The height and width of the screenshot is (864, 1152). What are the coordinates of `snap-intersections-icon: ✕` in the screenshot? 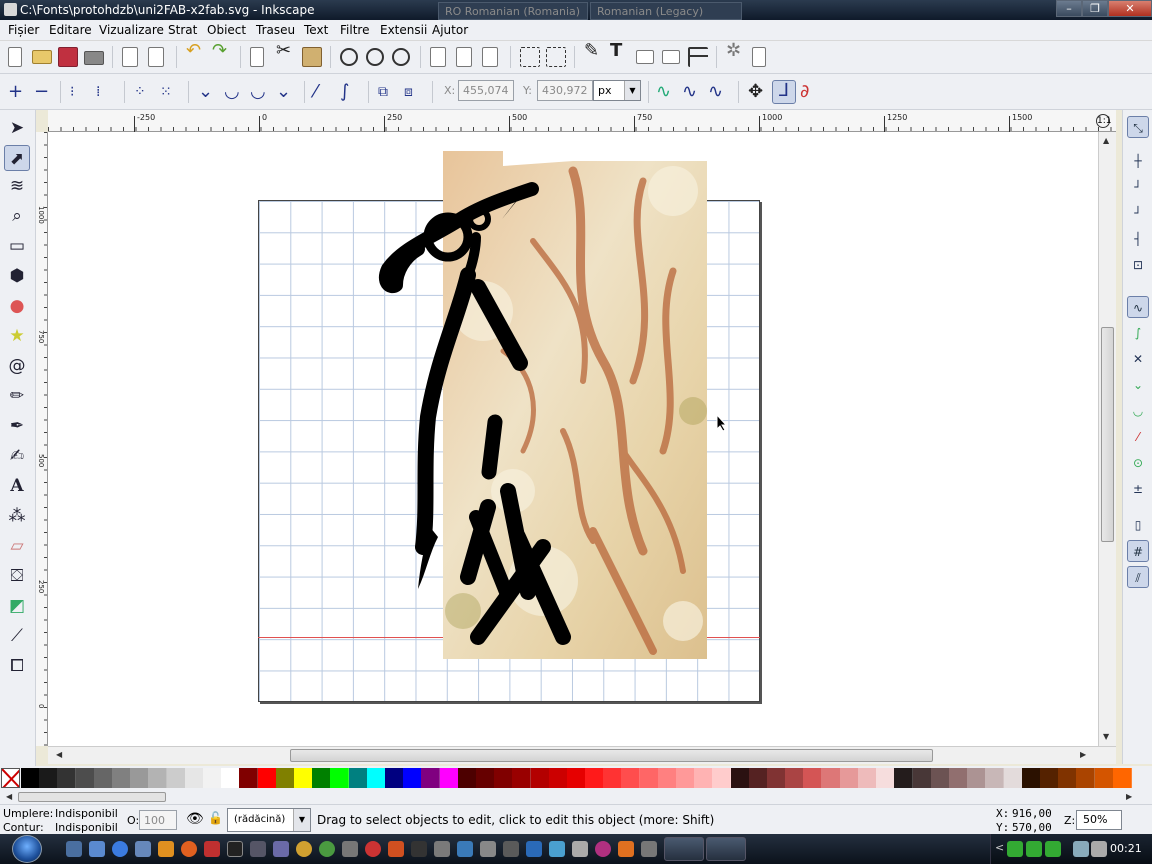 It's located at (1138, 359).